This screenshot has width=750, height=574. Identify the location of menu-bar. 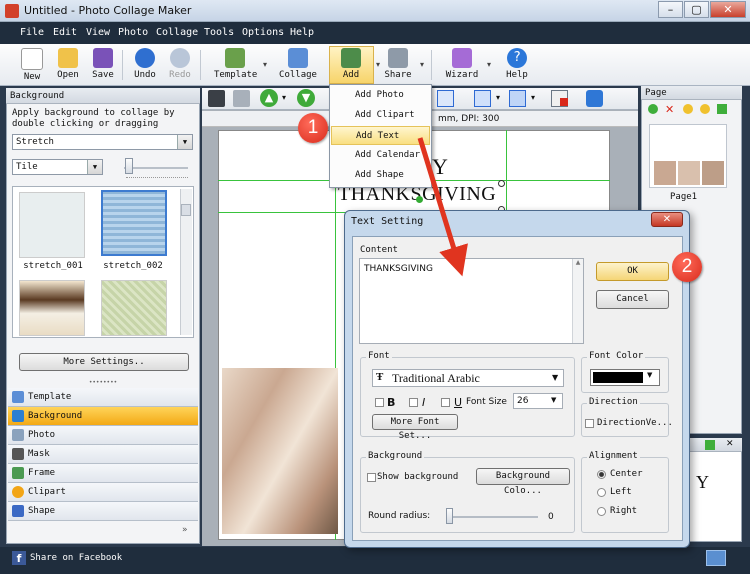
(375, 33).